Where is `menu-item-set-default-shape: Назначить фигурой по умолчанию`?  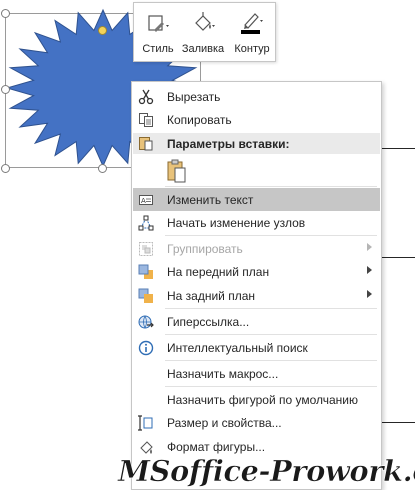
menu-item-set-default-shape: Назначить фигурой по умолчанию is located at coordinates (256, 399).